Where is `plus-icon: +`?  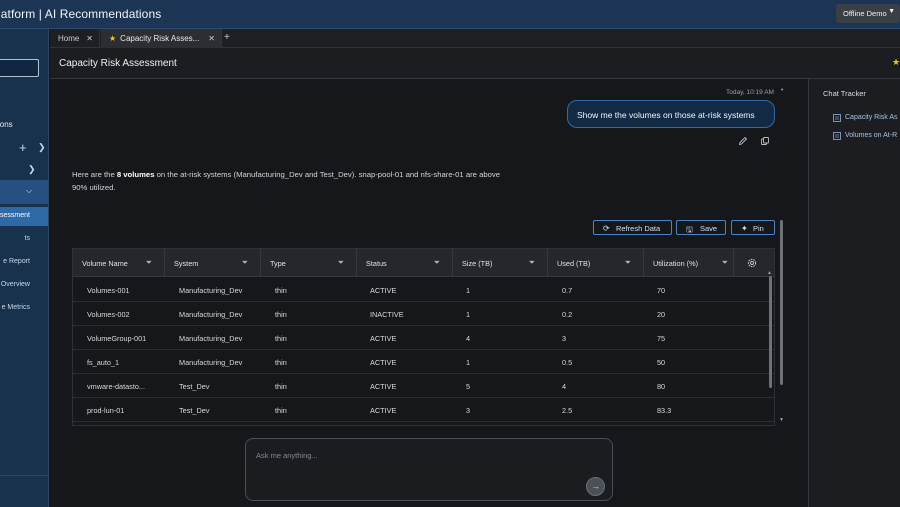
plus-icon: + is located at coordinates (23, 147).